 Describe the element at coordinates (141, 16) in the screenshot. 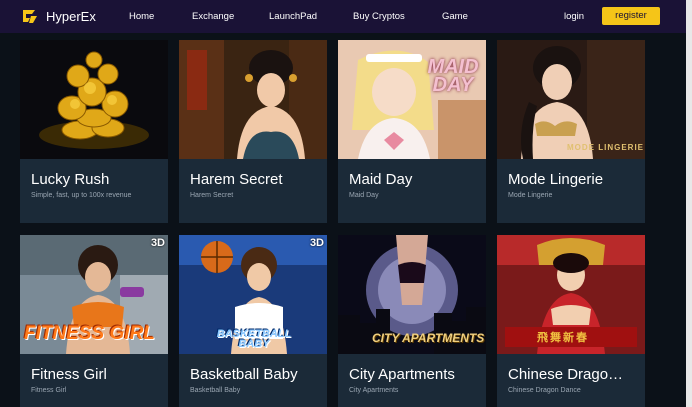

I see `nav-link-home: Home` at that location.